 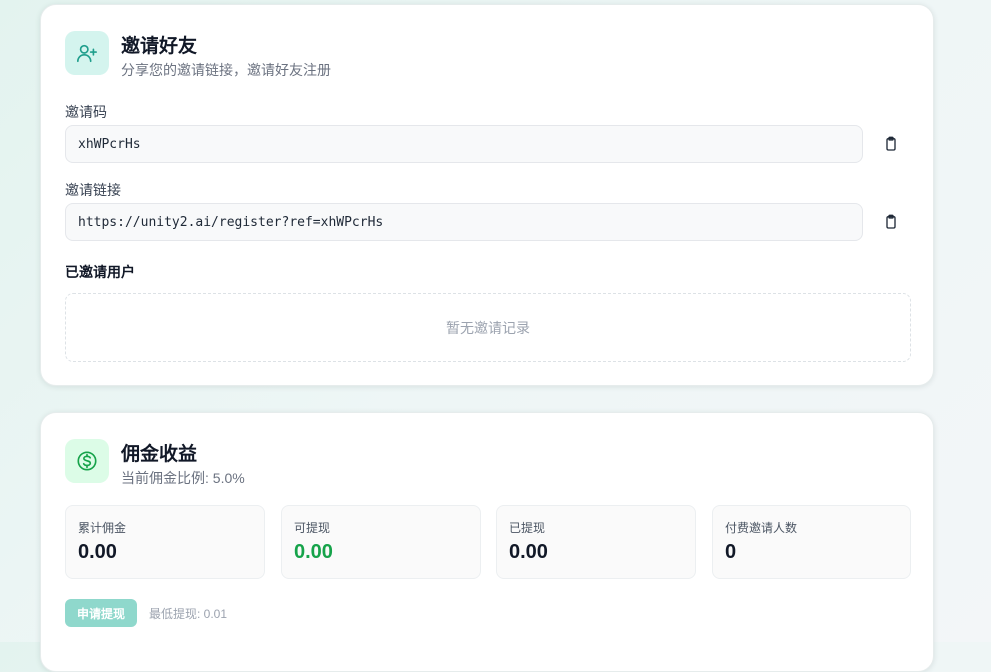 I want to click on commission-title: 佣金收益, so click(x=159, y=454).